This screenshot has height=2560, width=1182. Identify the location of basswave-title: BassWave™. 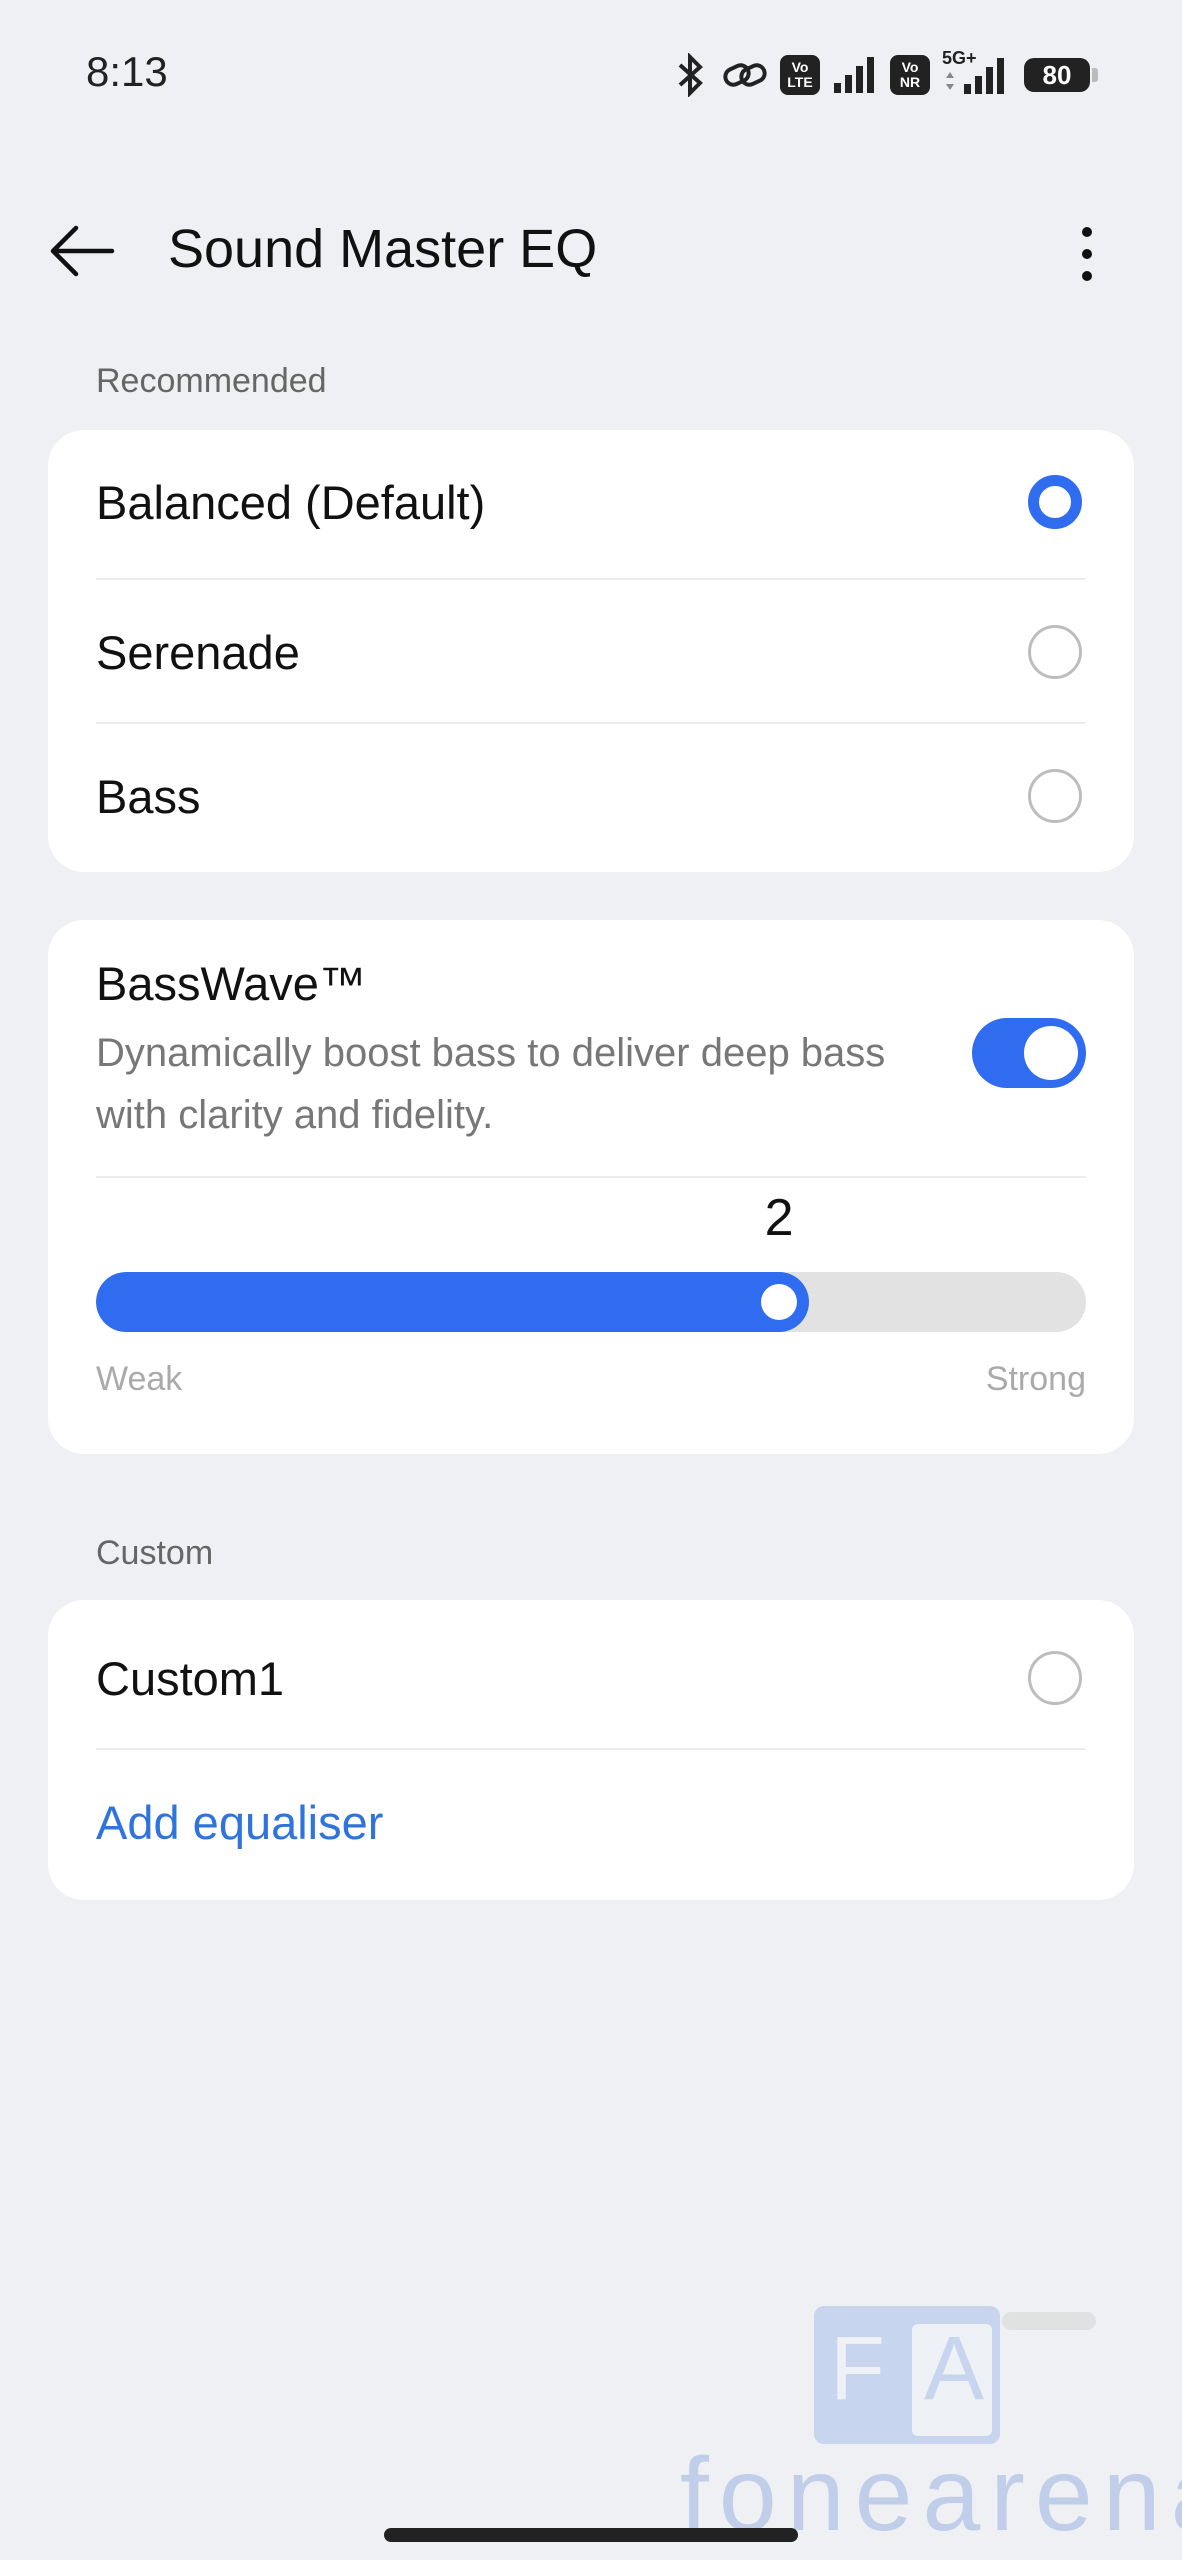
(231, 983).